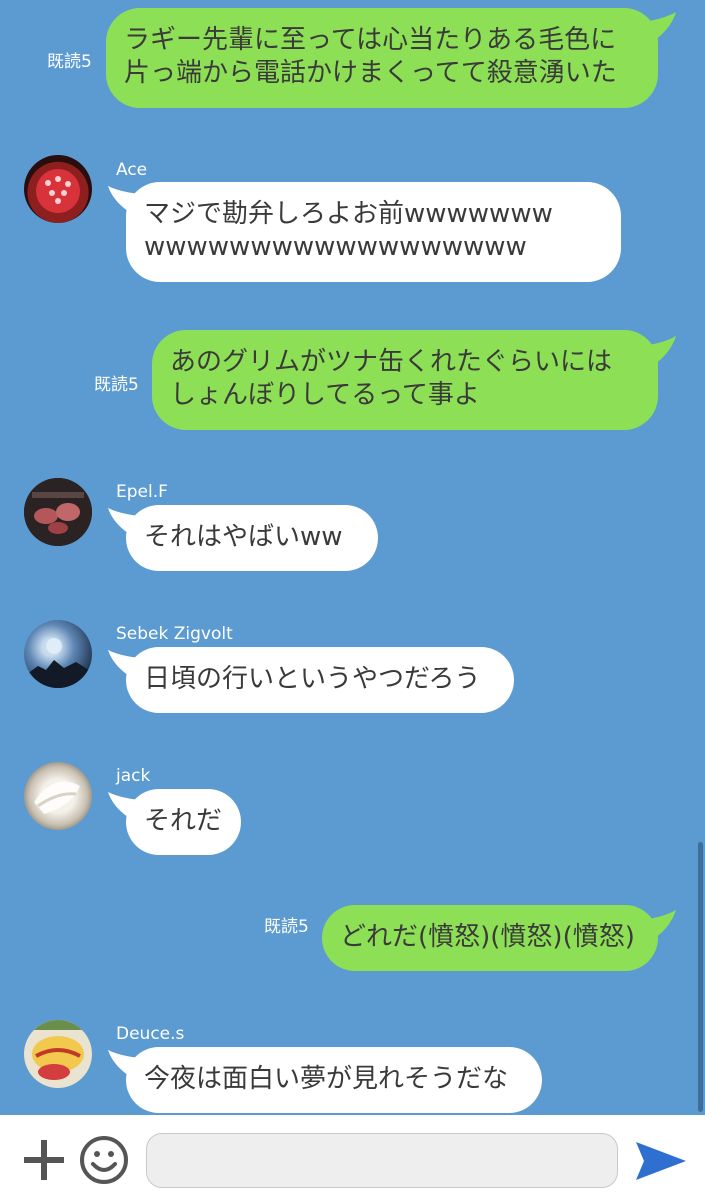 The image size is (705, 1200). I want to click on emoji-icon, so click(104, 1160).